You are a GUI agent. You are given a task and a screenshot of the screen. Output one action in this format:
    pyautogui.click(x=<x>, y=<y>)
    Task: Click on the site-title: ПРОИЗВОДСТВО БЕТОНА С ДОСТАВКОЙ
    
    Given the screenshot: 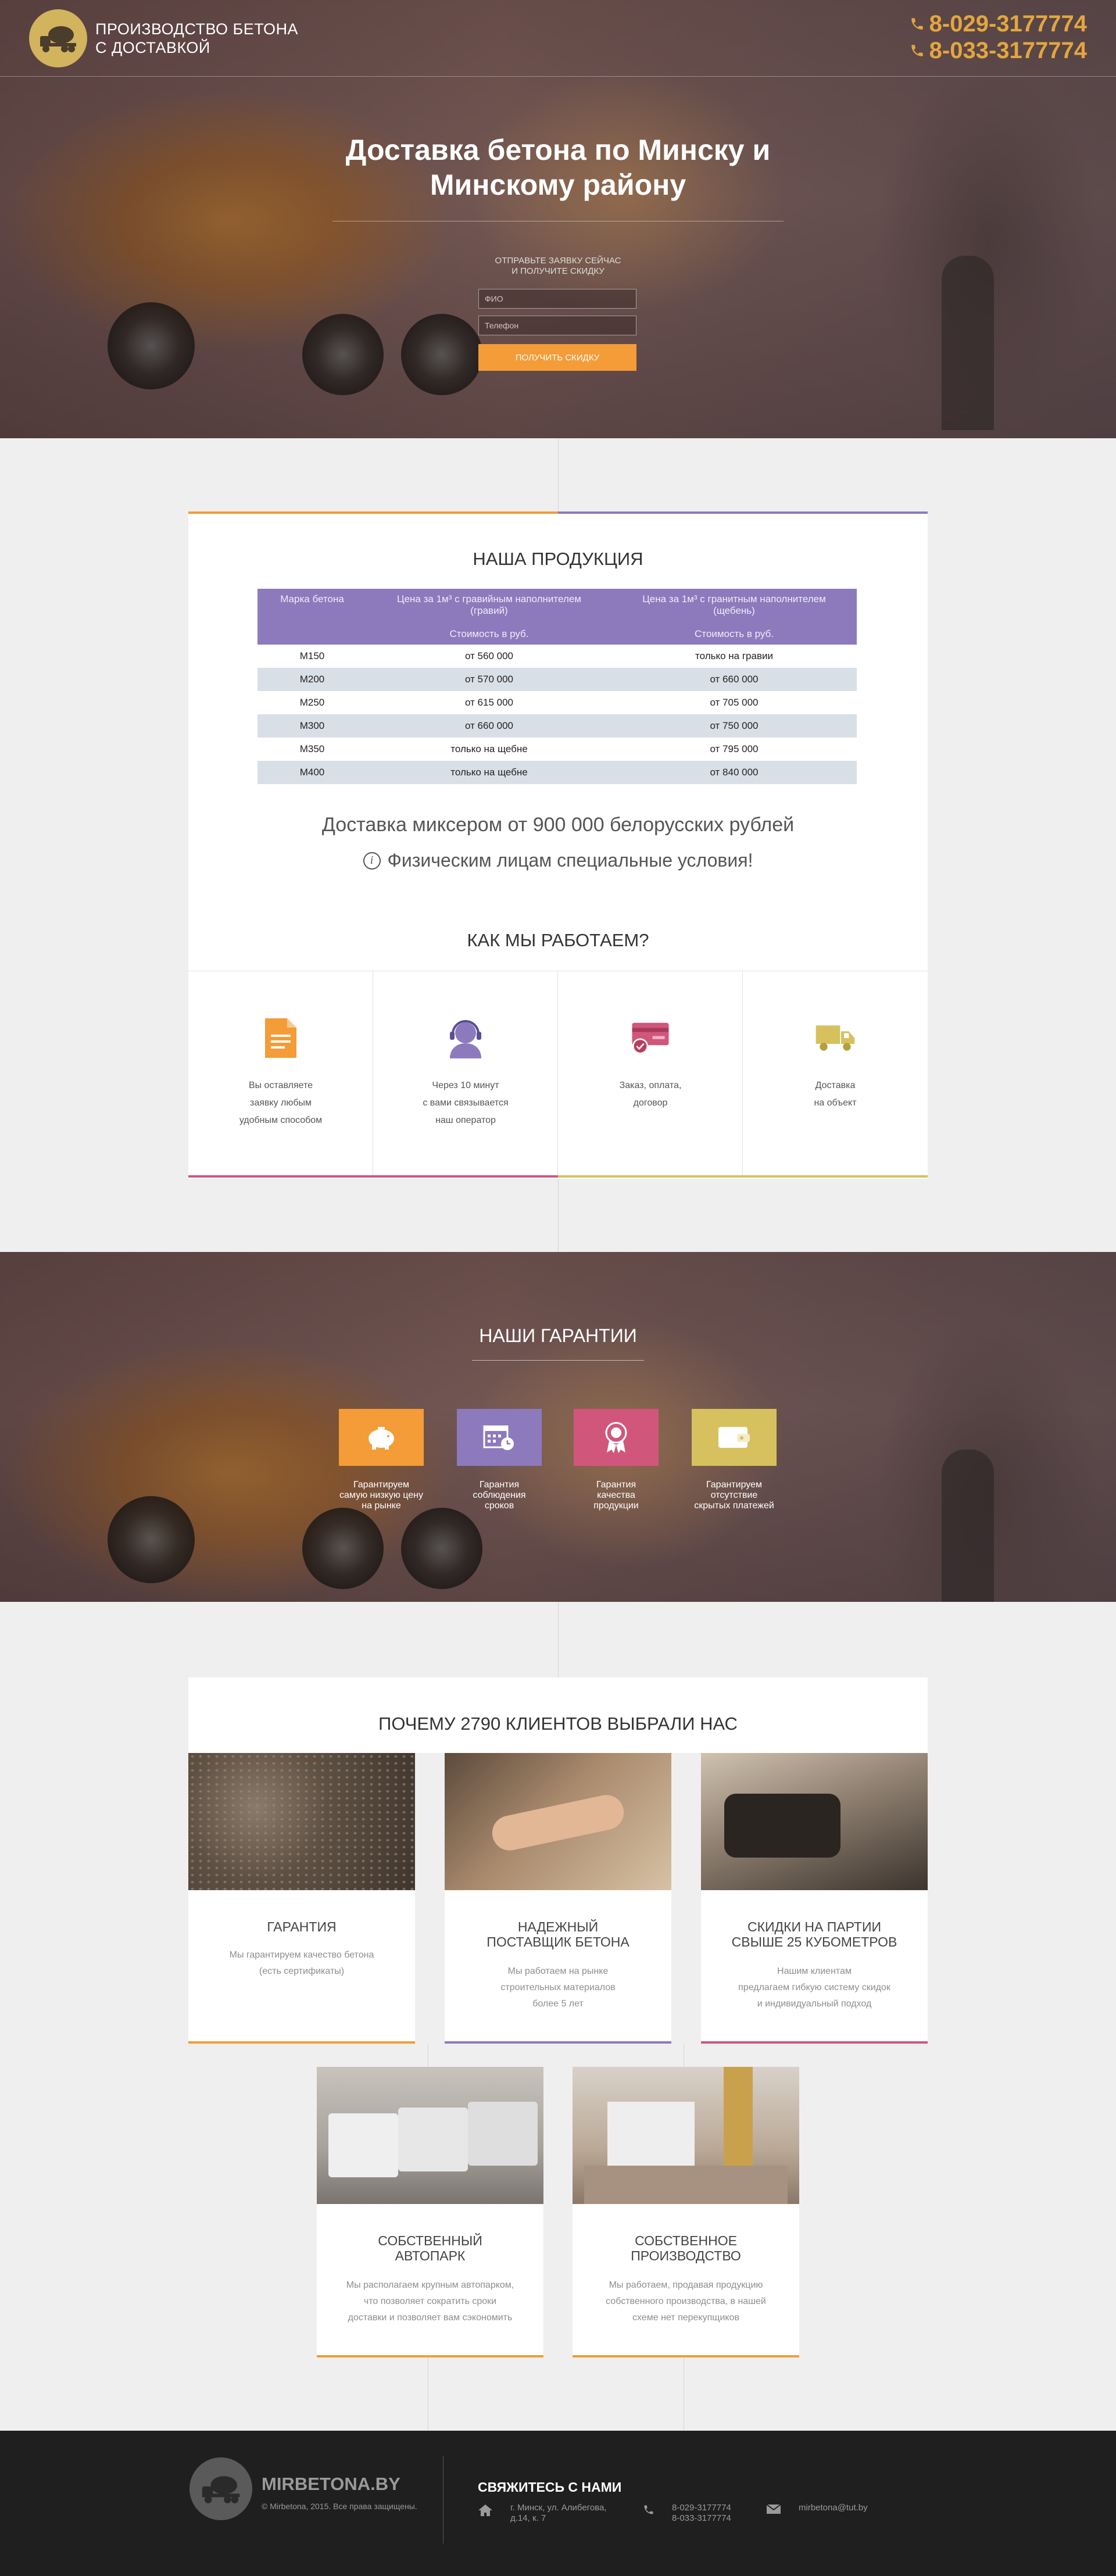 What is the action you would take?
    pyautogui.click(x=196, y=38)
    